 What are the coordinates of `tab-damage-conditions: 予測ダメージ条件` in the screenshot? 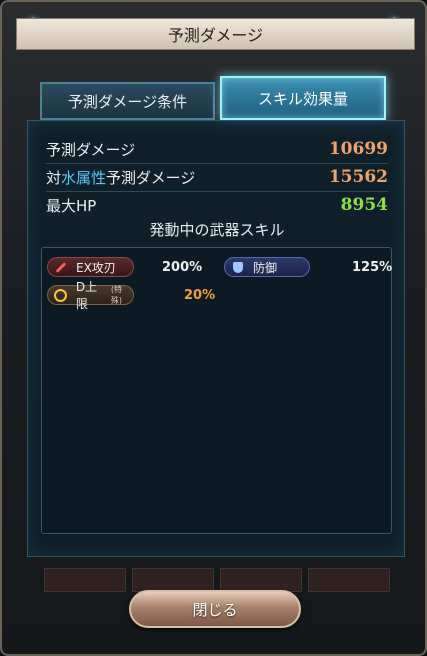 It's located at (127, 101).